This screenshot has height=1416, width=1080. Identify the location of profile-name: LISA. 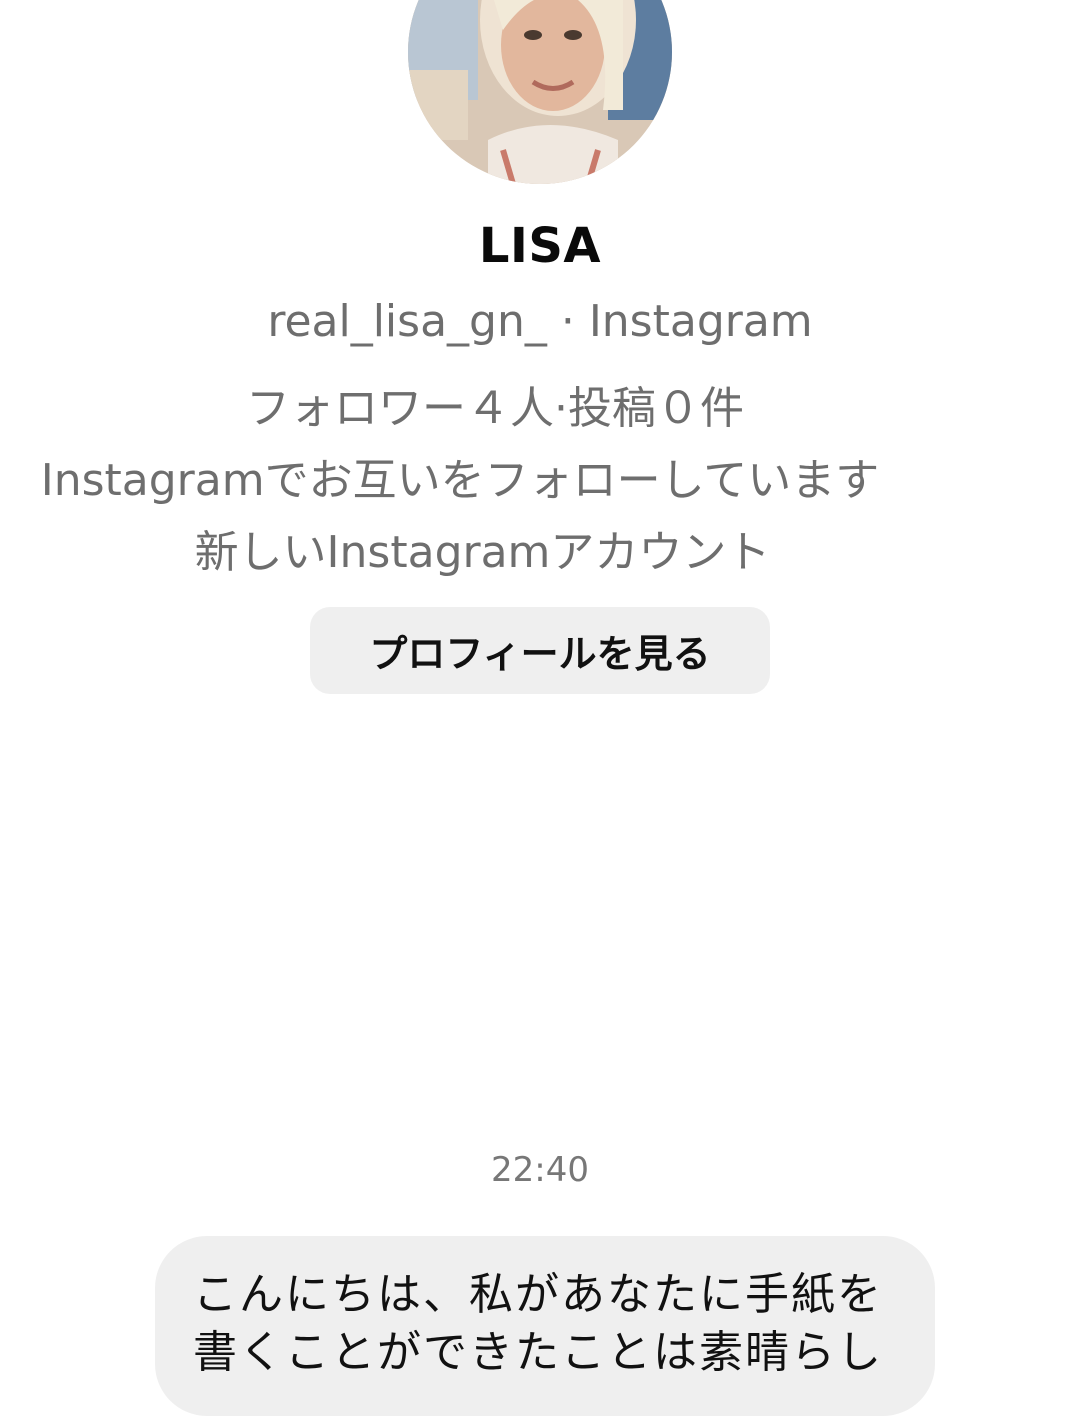
(540, 246).